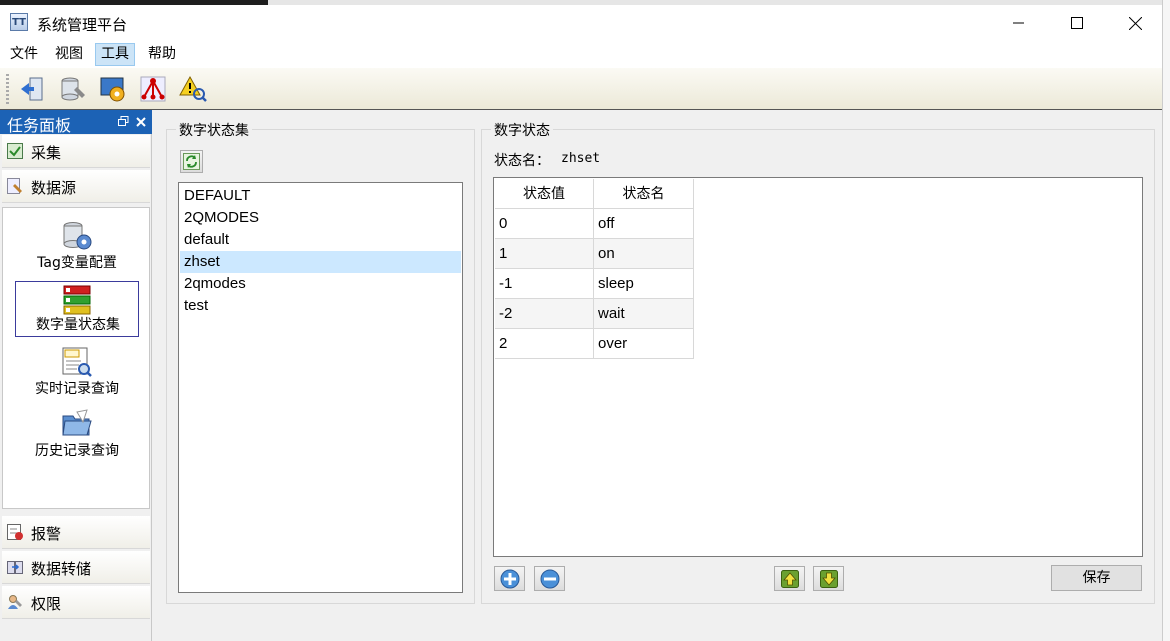 The image size is (1170, 641). Describe the element at coordinates (644, 284) in the screenshot. I see `cell-name: sleep` at that location.